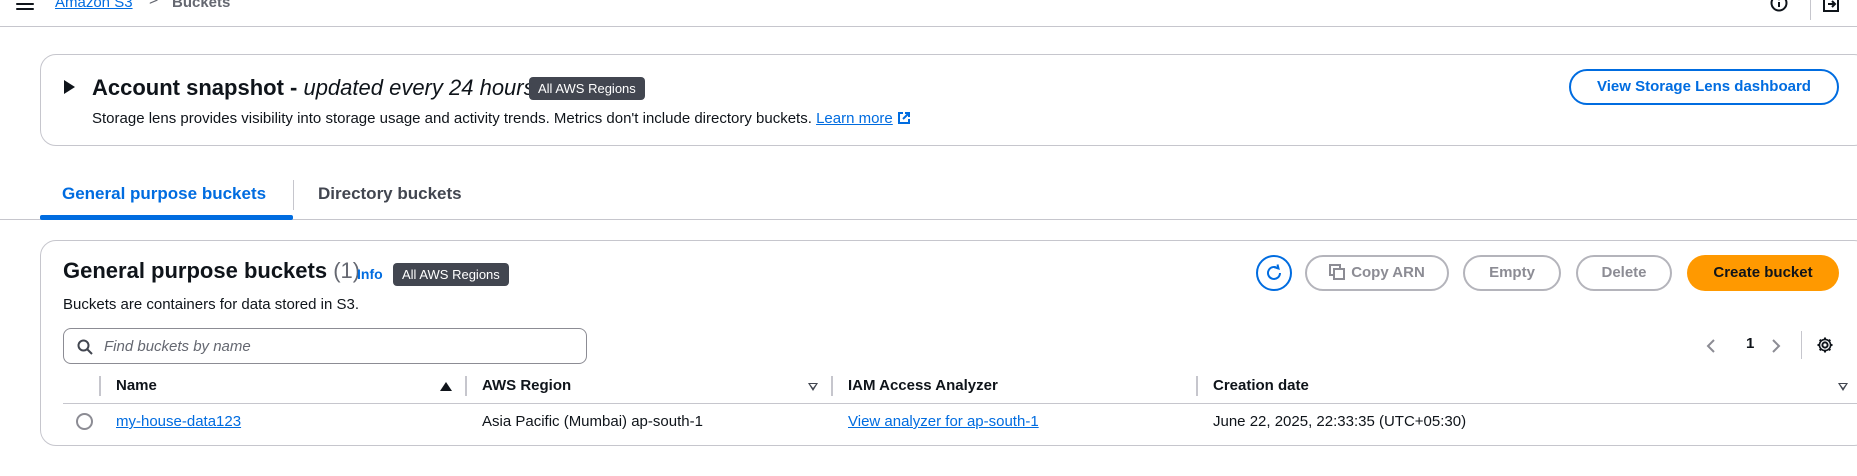 The height and width of the screenshot is (476, 1857). What do you see at coordinates (94, 5) in the screenshot?
I see `breadcrumb-root-link: Amazon S3` at bounding box center [94, 5].